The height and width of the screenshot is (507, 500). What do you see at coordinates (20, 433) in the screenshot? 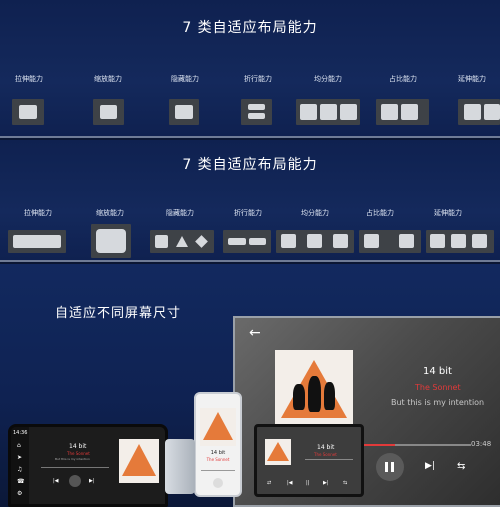
I see `clock-time: 14:36` at bounding box center [20, 433].